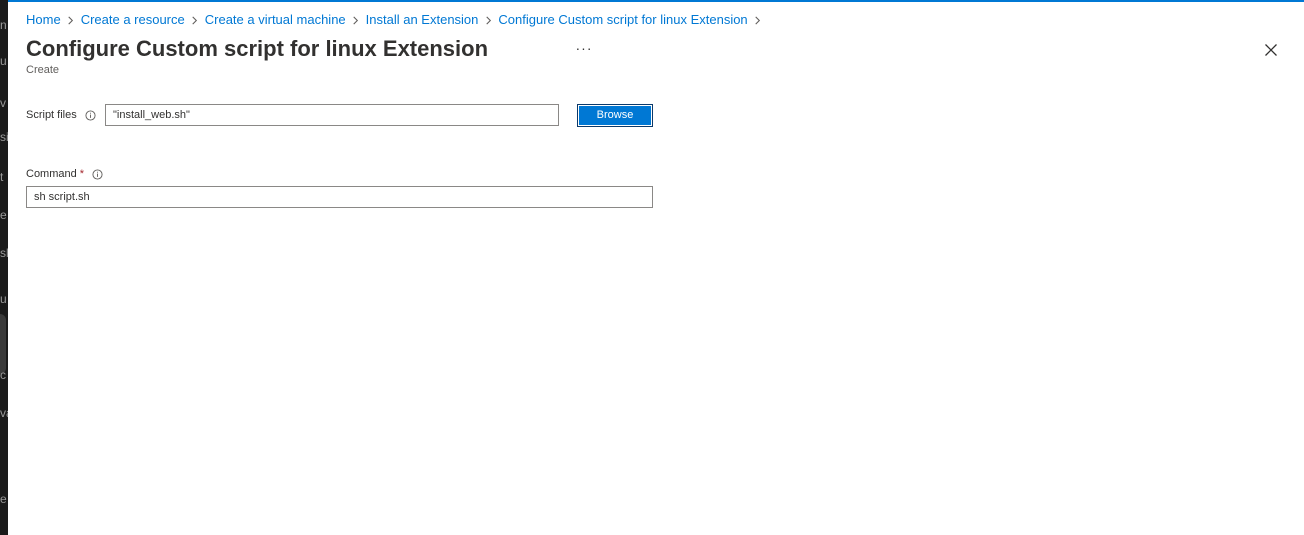  What do you see at coordinates (3, 25) in the screenshot?
I see `background-fragment: n` at bounding box center [3, 25].